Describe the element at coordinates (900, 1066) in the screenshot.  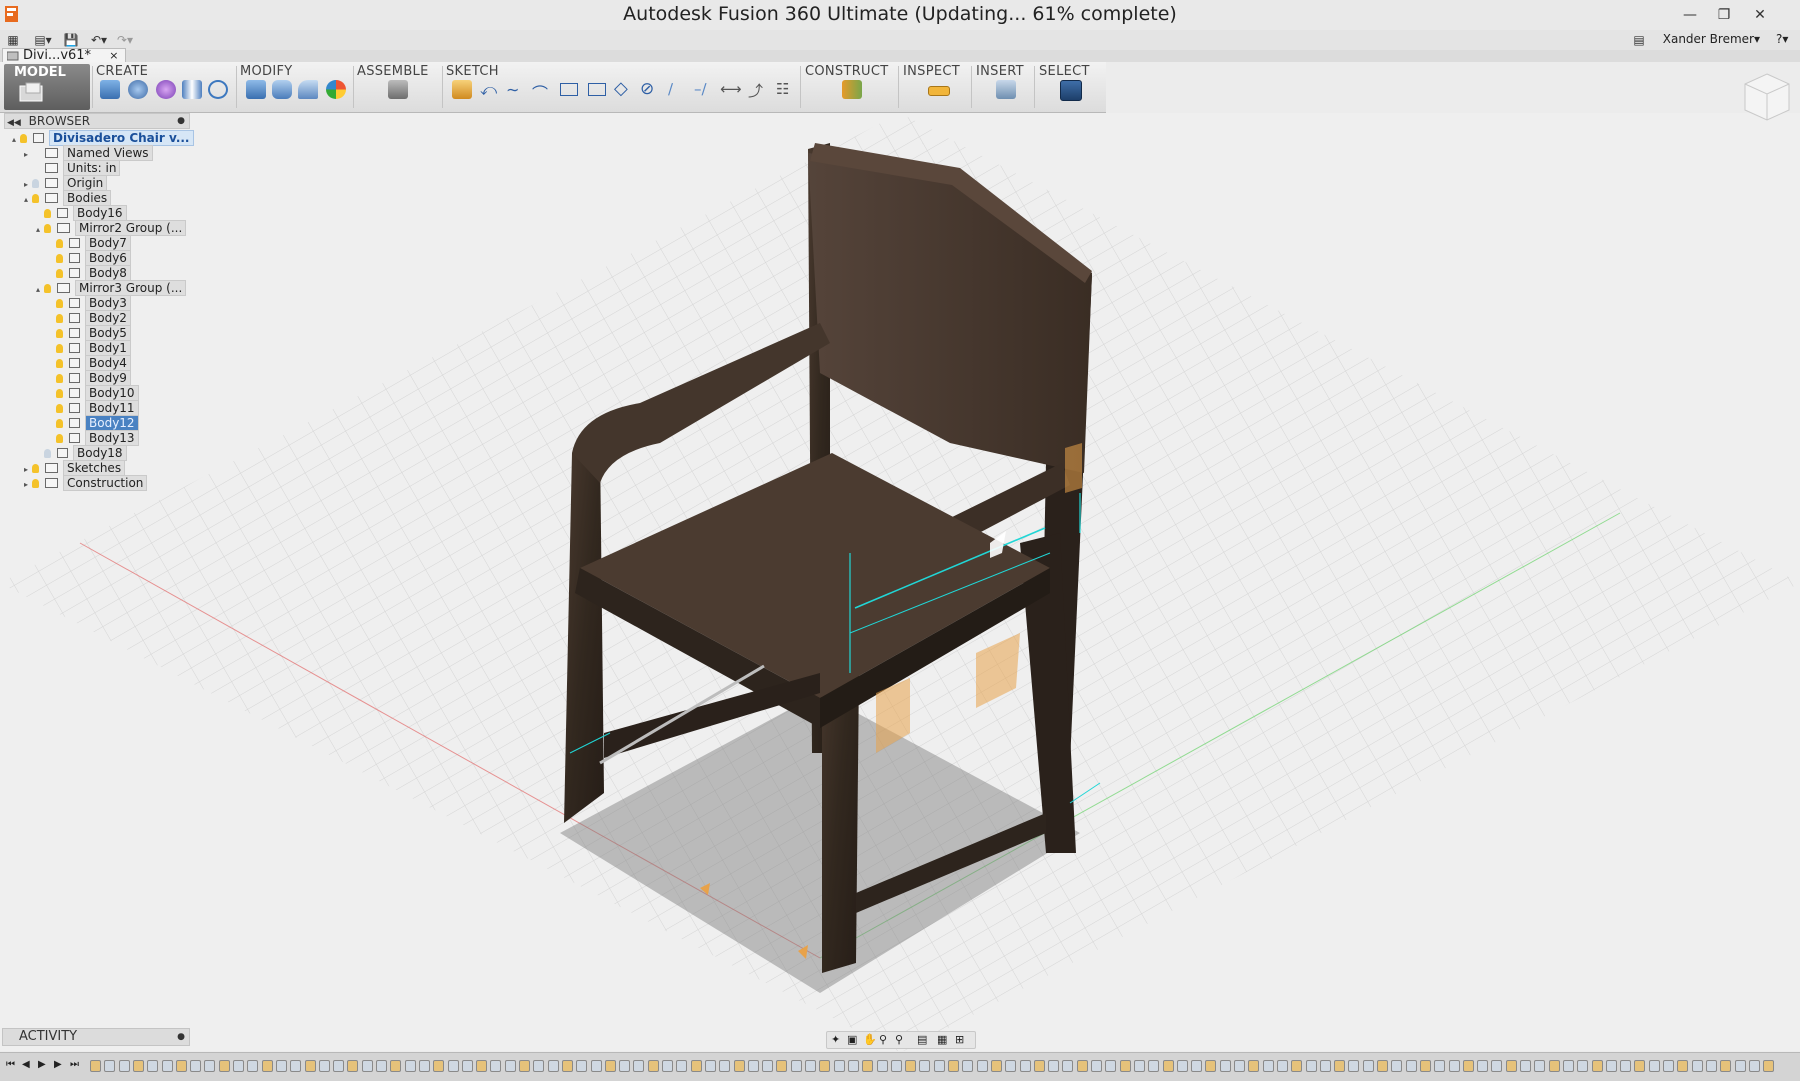
I see `timeline: ⏮ ◀ ▶ ▶ ⏭` at that location.